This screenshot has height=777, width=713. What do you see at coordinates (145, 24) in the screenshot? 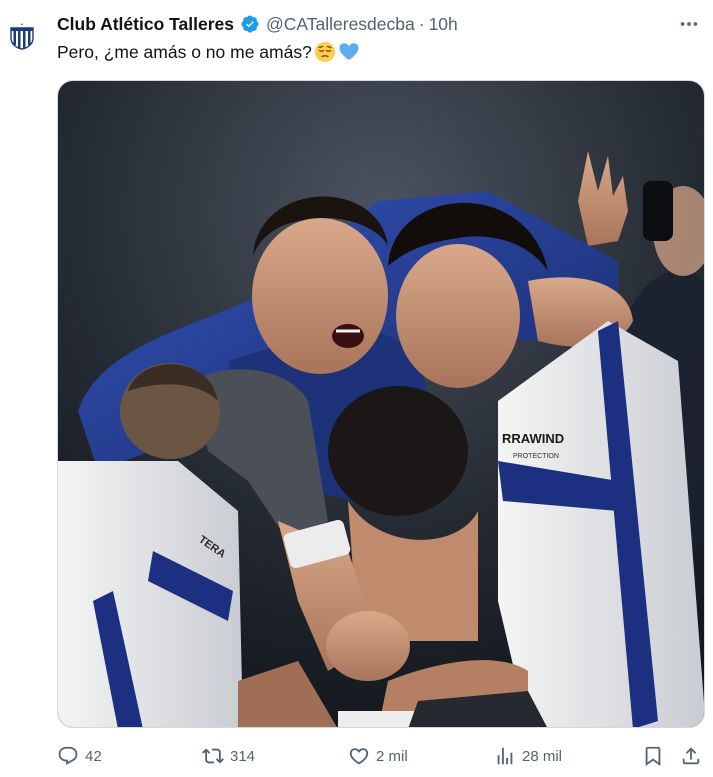
I see `display-name: Club Atlético Talleres` at bounding box center [145, 24].